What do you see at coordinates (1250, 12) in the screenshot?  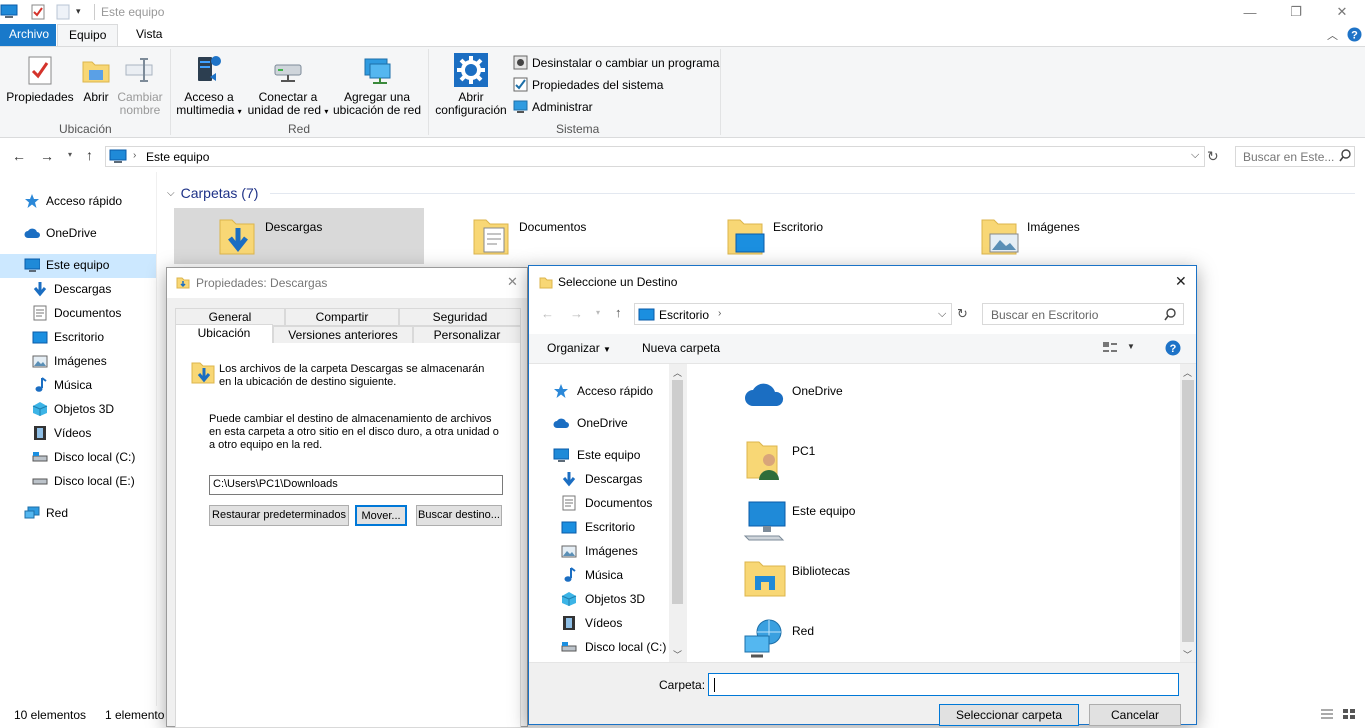 I see `minimize-button: —` at bounding box center [1250, 12].